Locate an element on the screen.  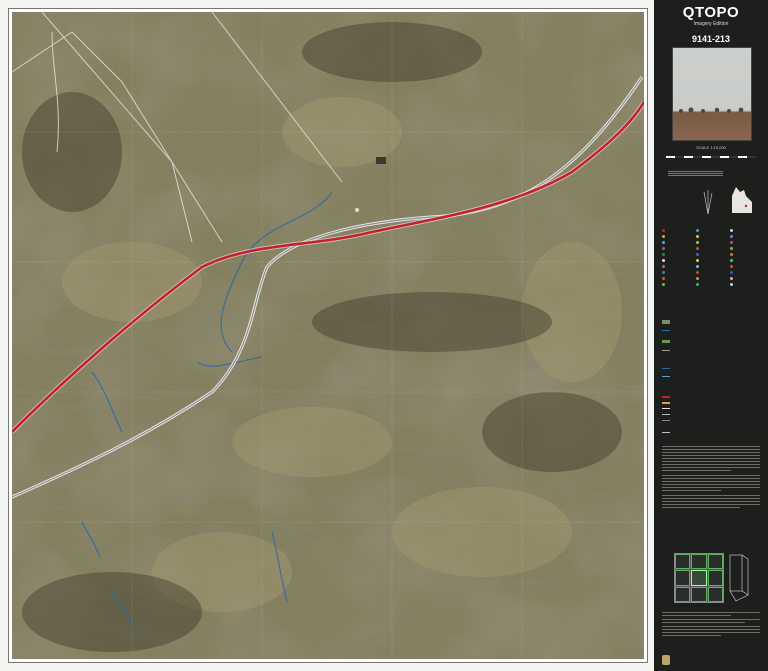
legend-reserve is located at coordinates (666, 341).